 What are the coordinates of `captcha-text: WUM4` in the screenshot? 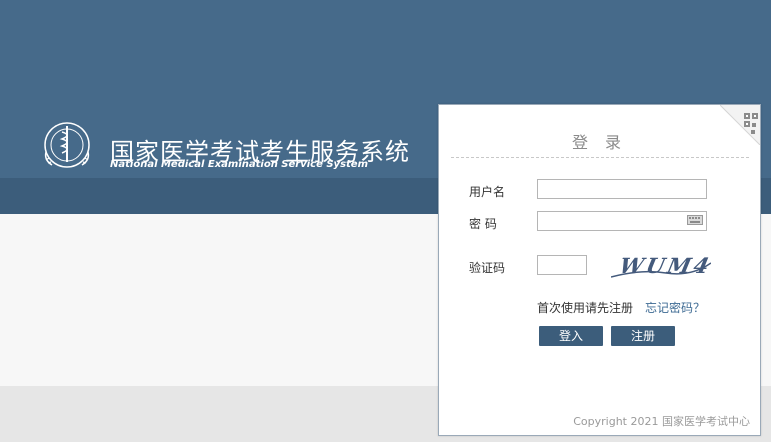 It's located at (664, 266).